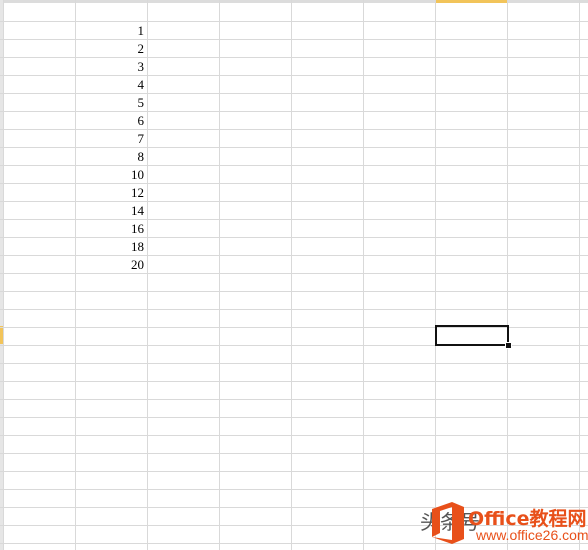  I want to click on watermark-url-text: www.office26.com, so click(532, 535).